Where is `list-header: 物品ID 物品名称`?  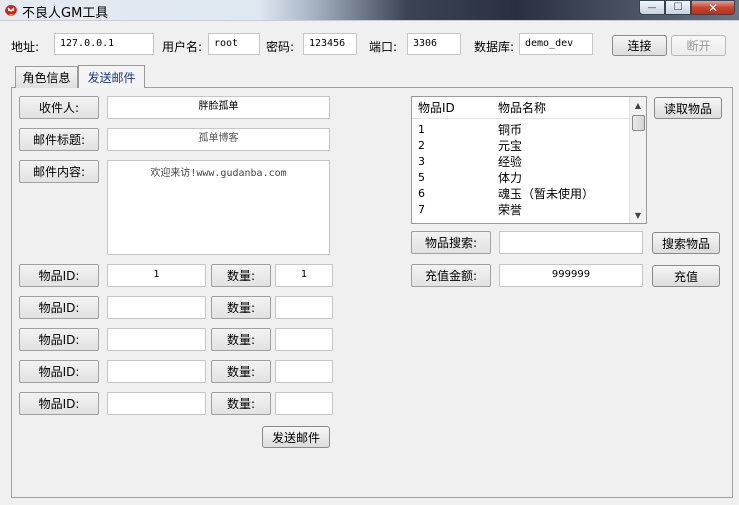 list-header: 物品ID 物品名称 is located at coordinates (521, 108).